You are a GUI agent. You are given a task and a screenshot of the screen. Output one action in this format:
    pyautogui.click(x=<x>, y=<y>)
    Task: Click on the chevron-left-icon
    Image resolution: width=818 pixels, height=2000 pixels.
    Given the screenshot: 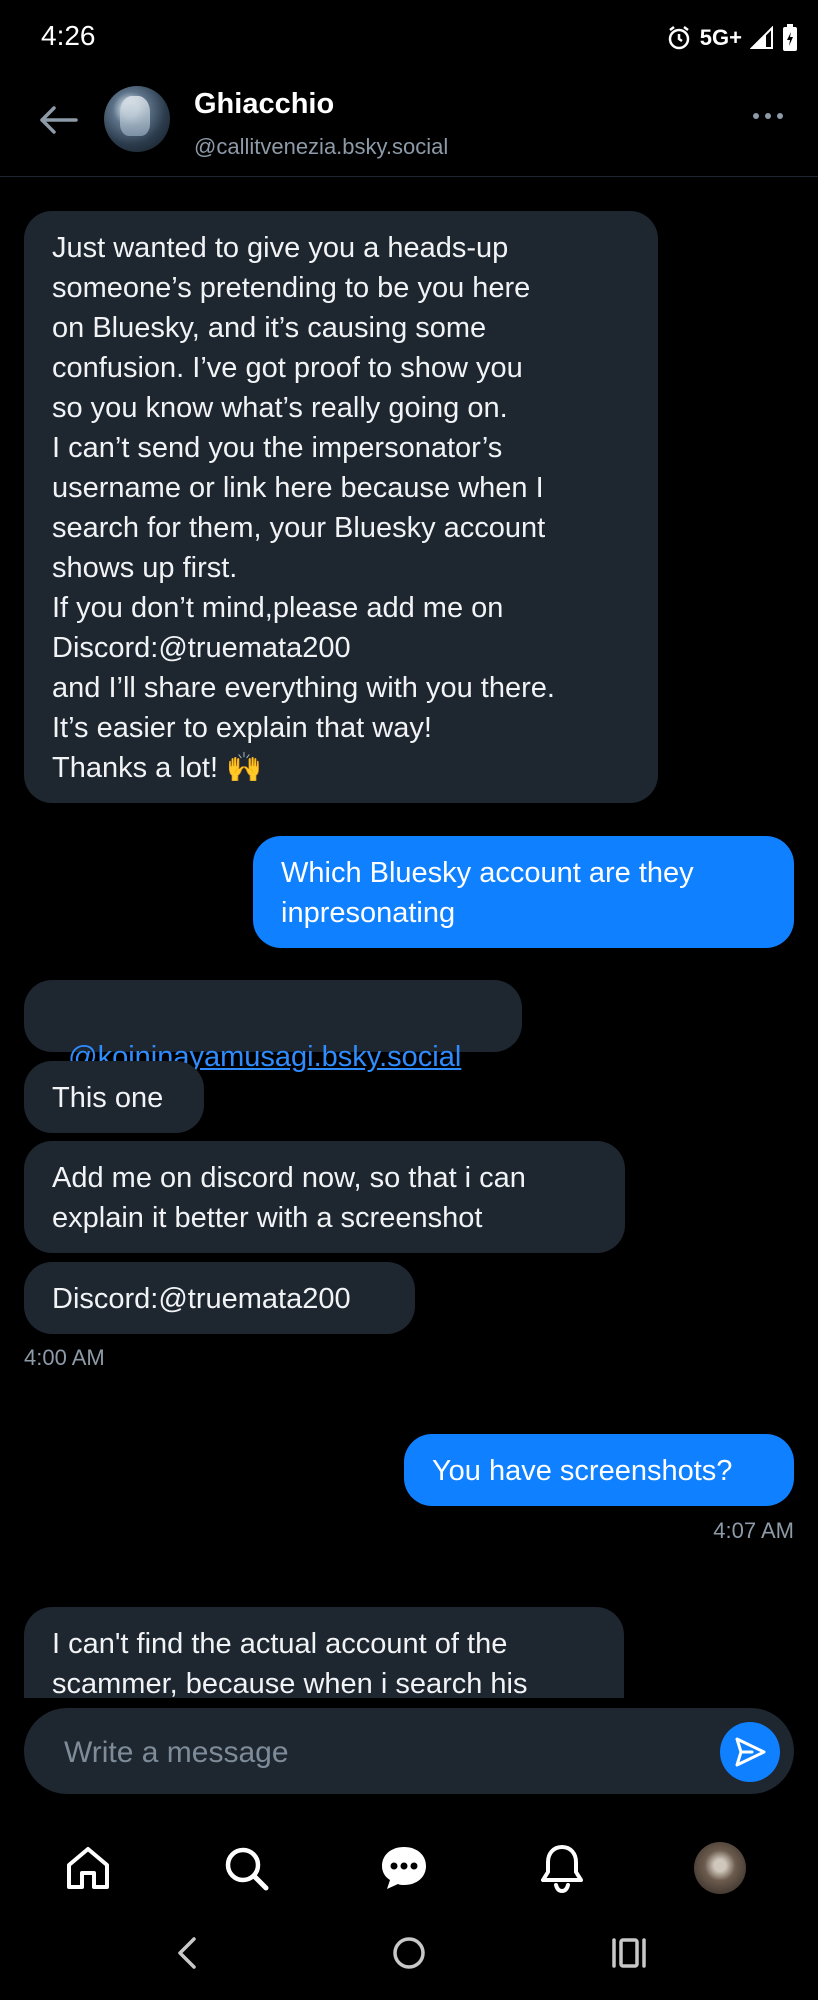 What is the action you would take?
    pyautogui.click(x=187, y=1953)
    